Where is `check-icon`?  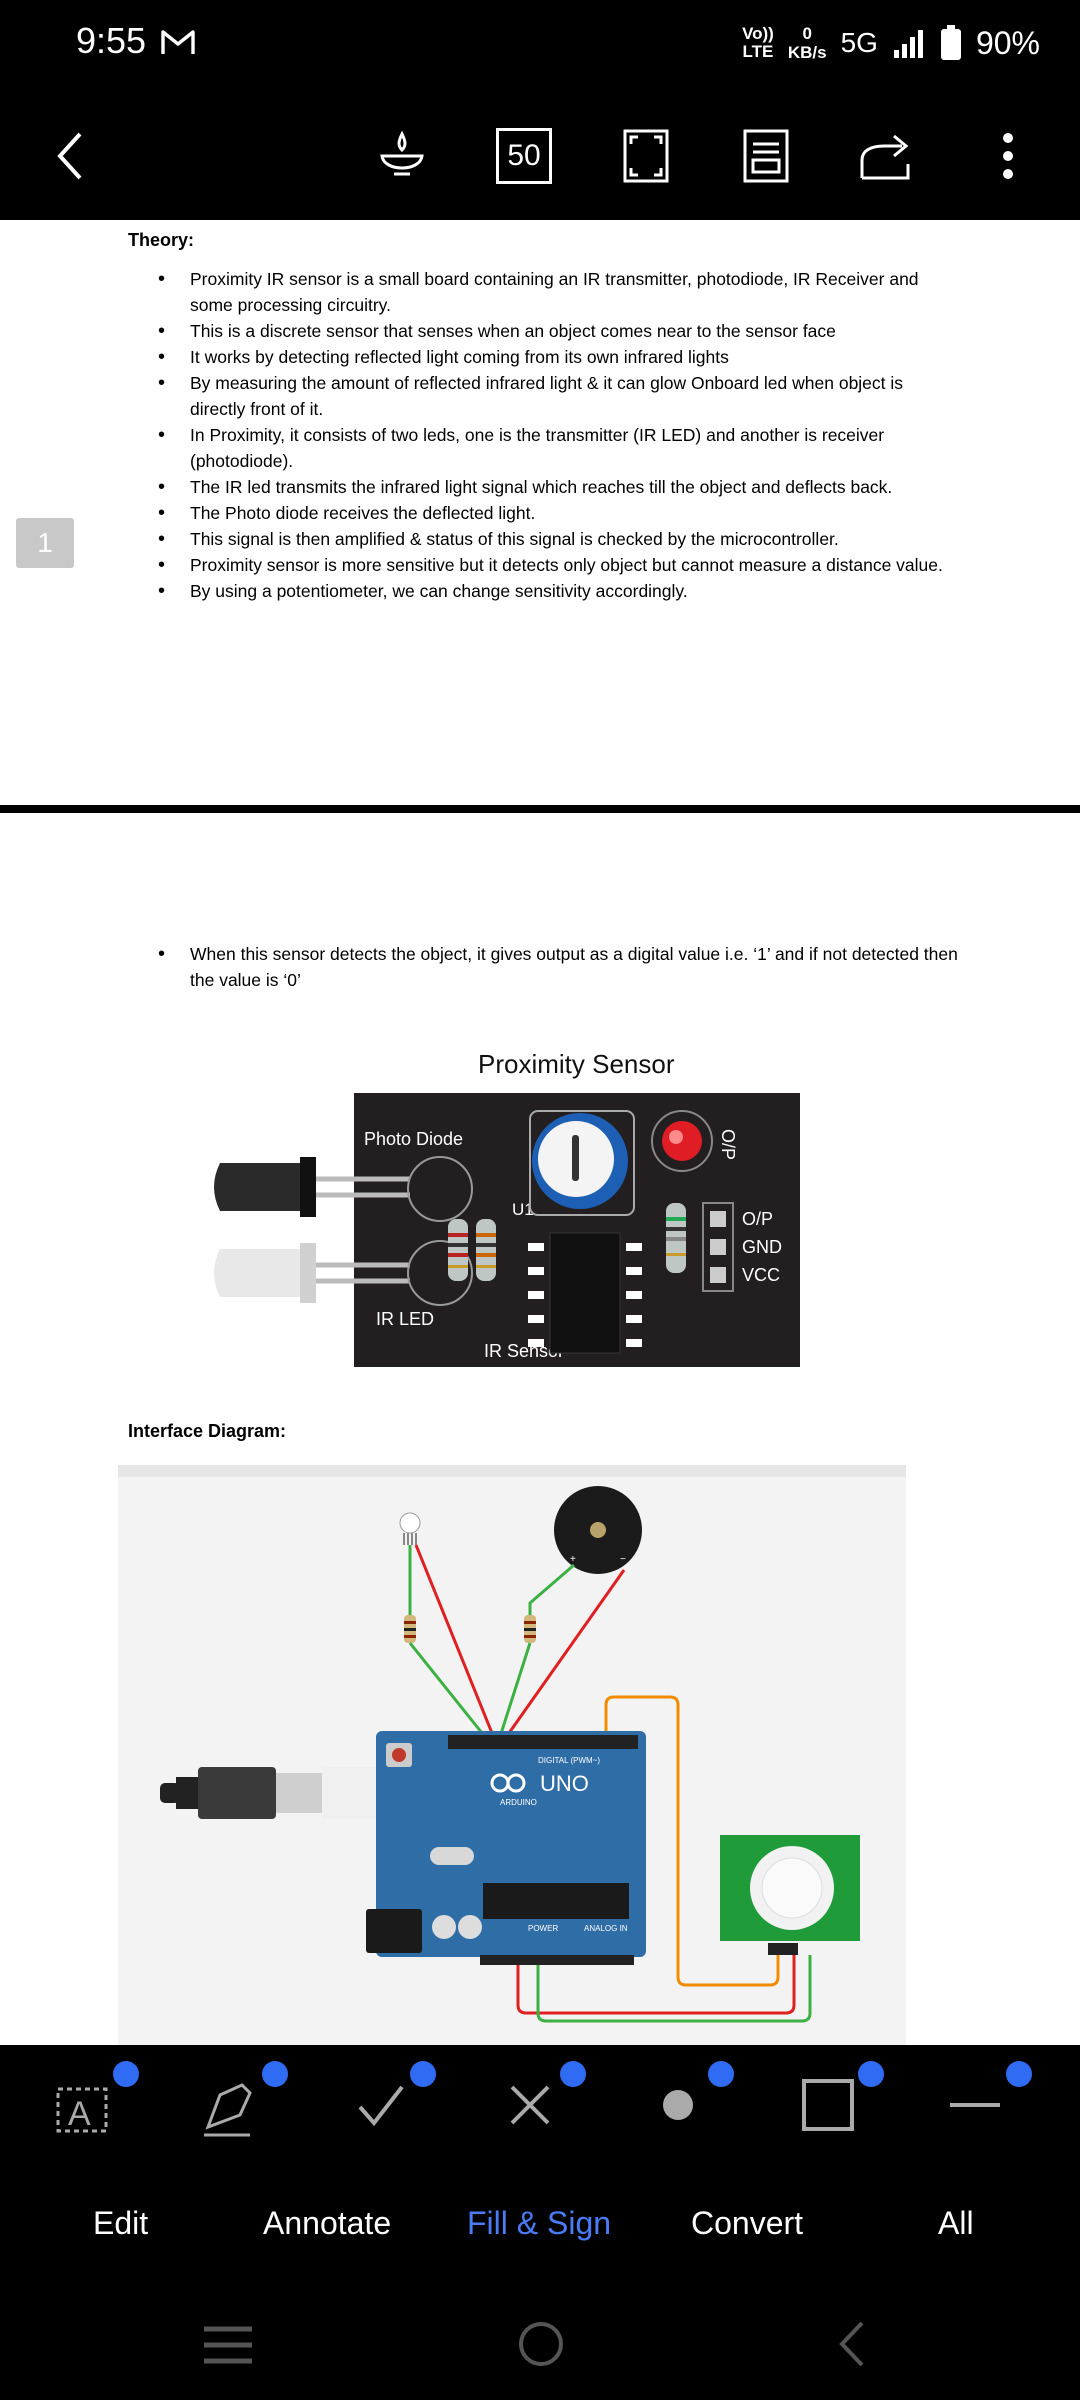
check-icon is located at coordinates (381, 2106).